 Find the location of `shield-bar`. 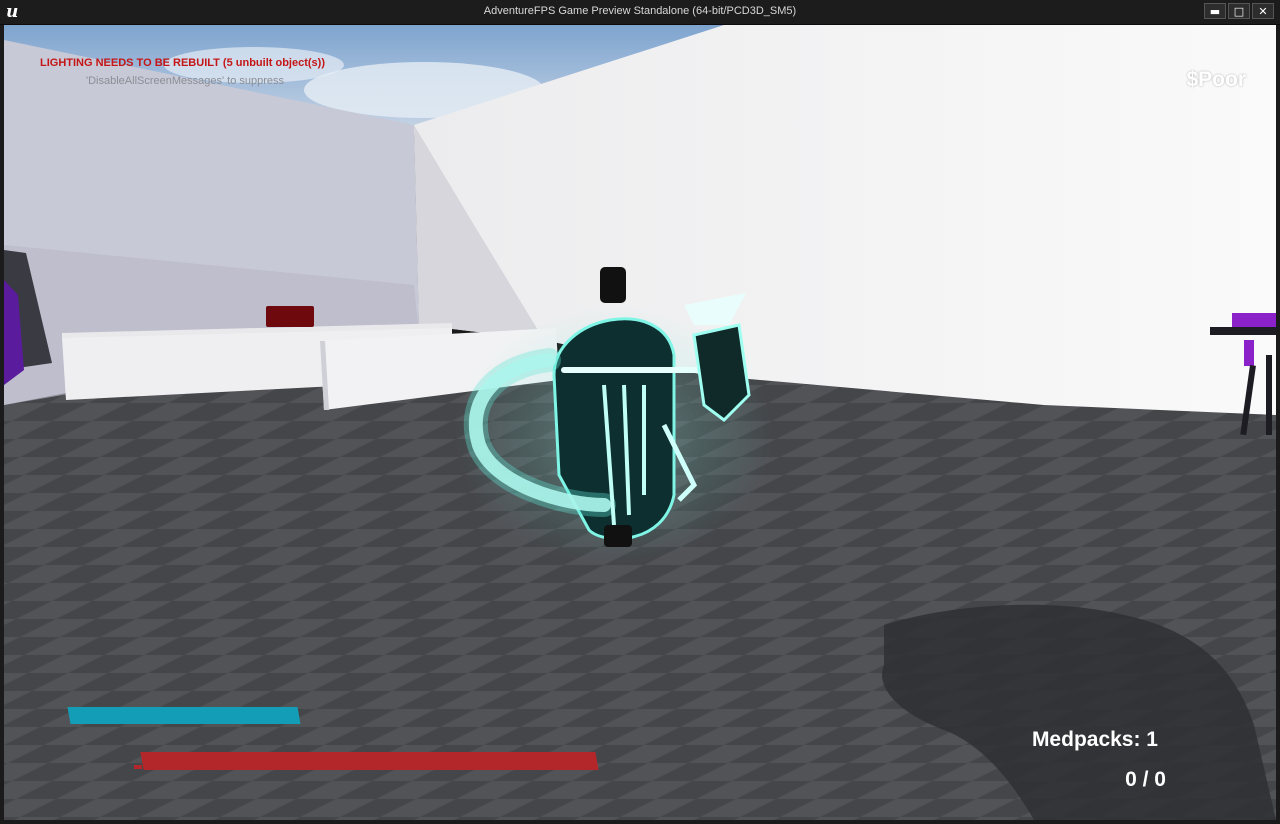

shield-bar is located at coordinates (184, 715).